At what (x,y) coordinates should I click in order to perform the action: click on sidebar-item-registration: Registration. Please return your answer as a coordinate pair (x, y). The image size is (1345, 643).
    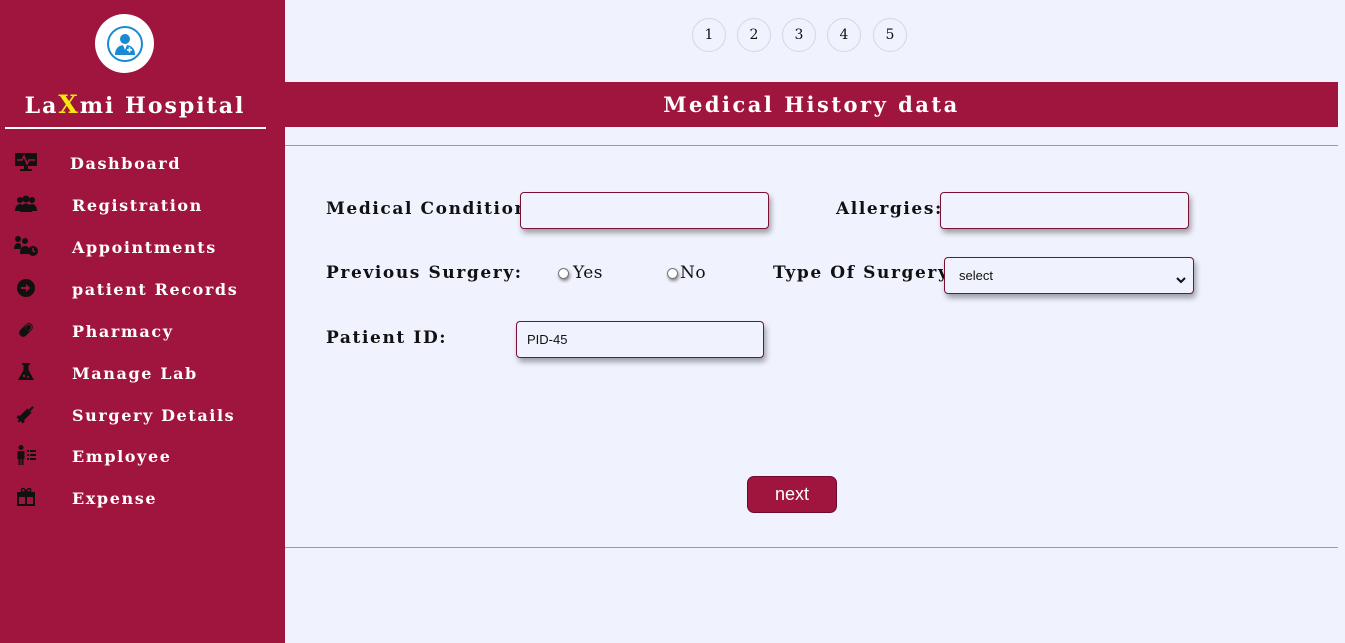
    Looking at the image, I should click on (142, 207).